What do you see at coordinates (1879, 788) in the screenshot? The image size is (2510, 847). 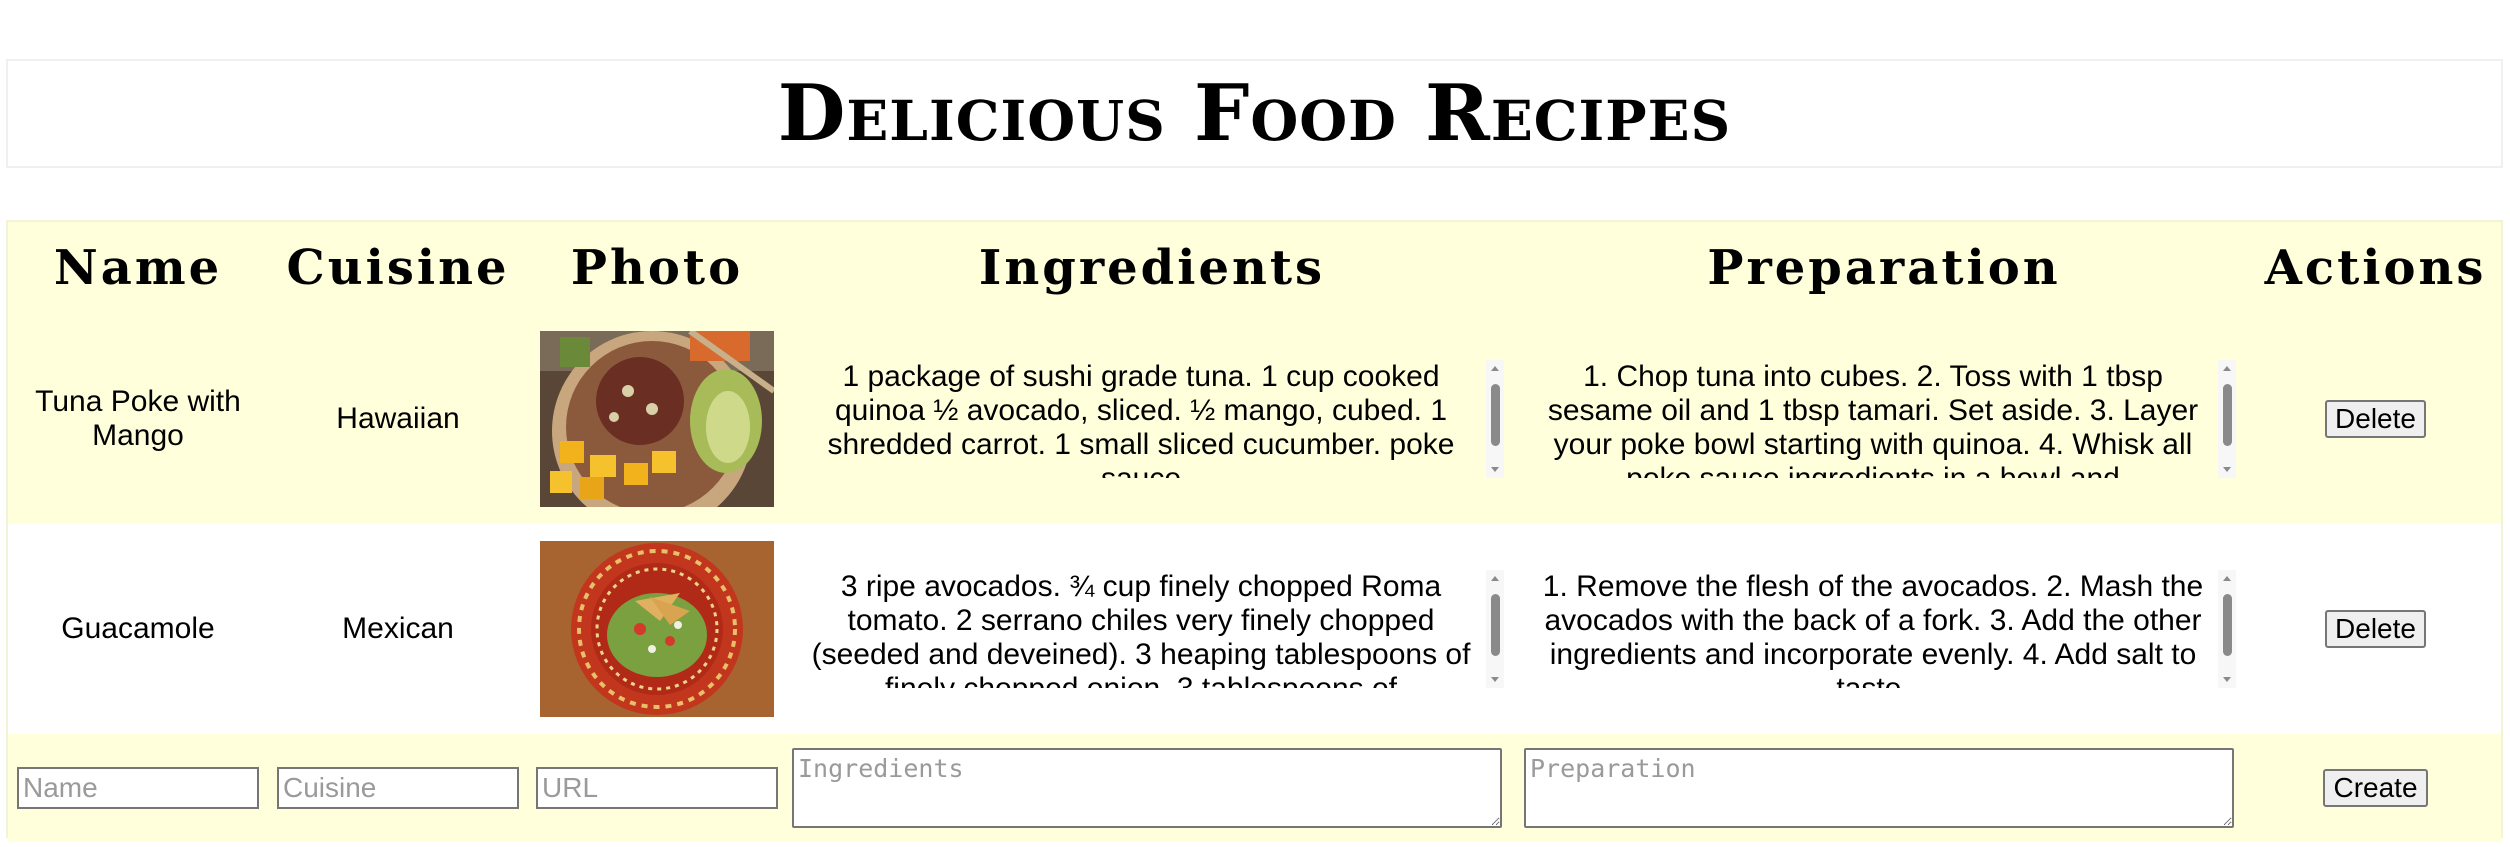 I see `preparation-textarea` at bounding box center [1879, 788].